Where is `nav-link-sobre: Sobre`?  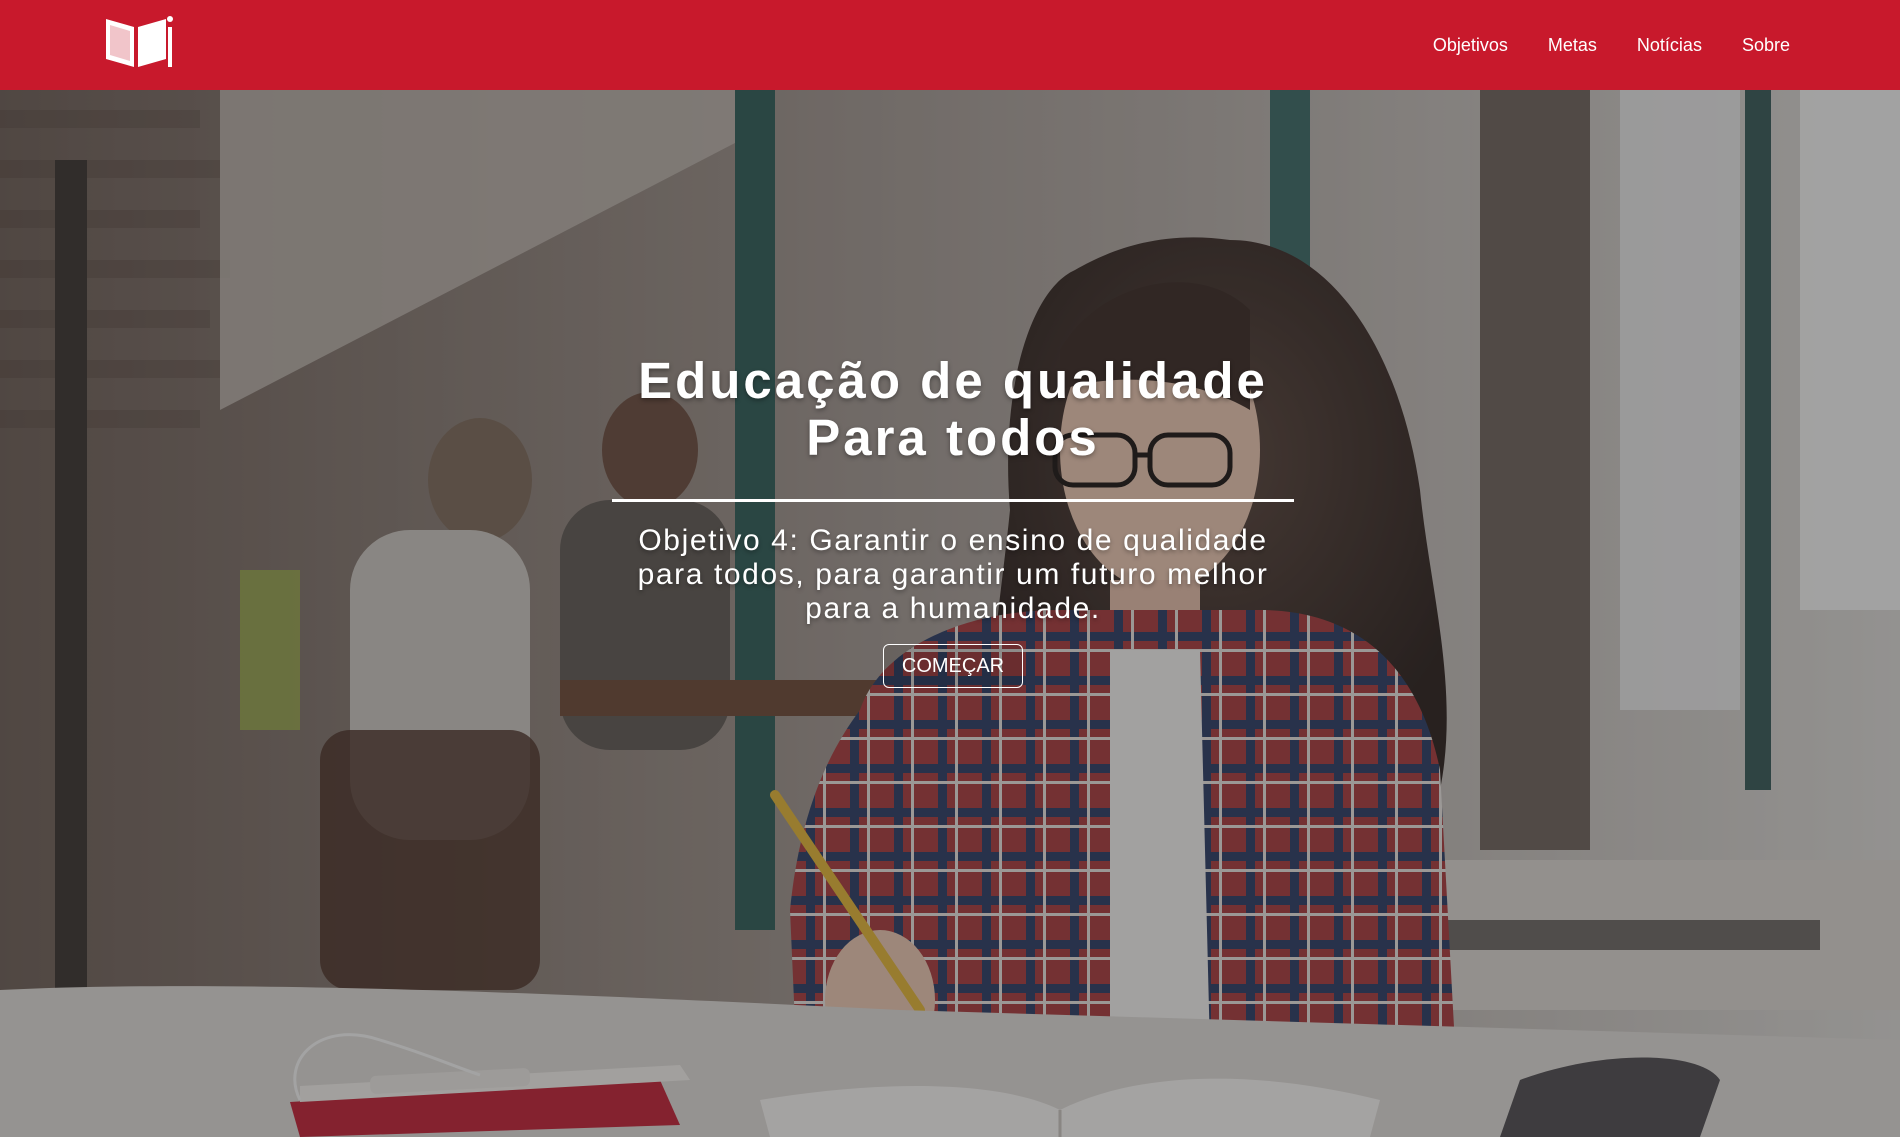 nav-link-sobre: Sobre is located at coordinates (1766, 45).